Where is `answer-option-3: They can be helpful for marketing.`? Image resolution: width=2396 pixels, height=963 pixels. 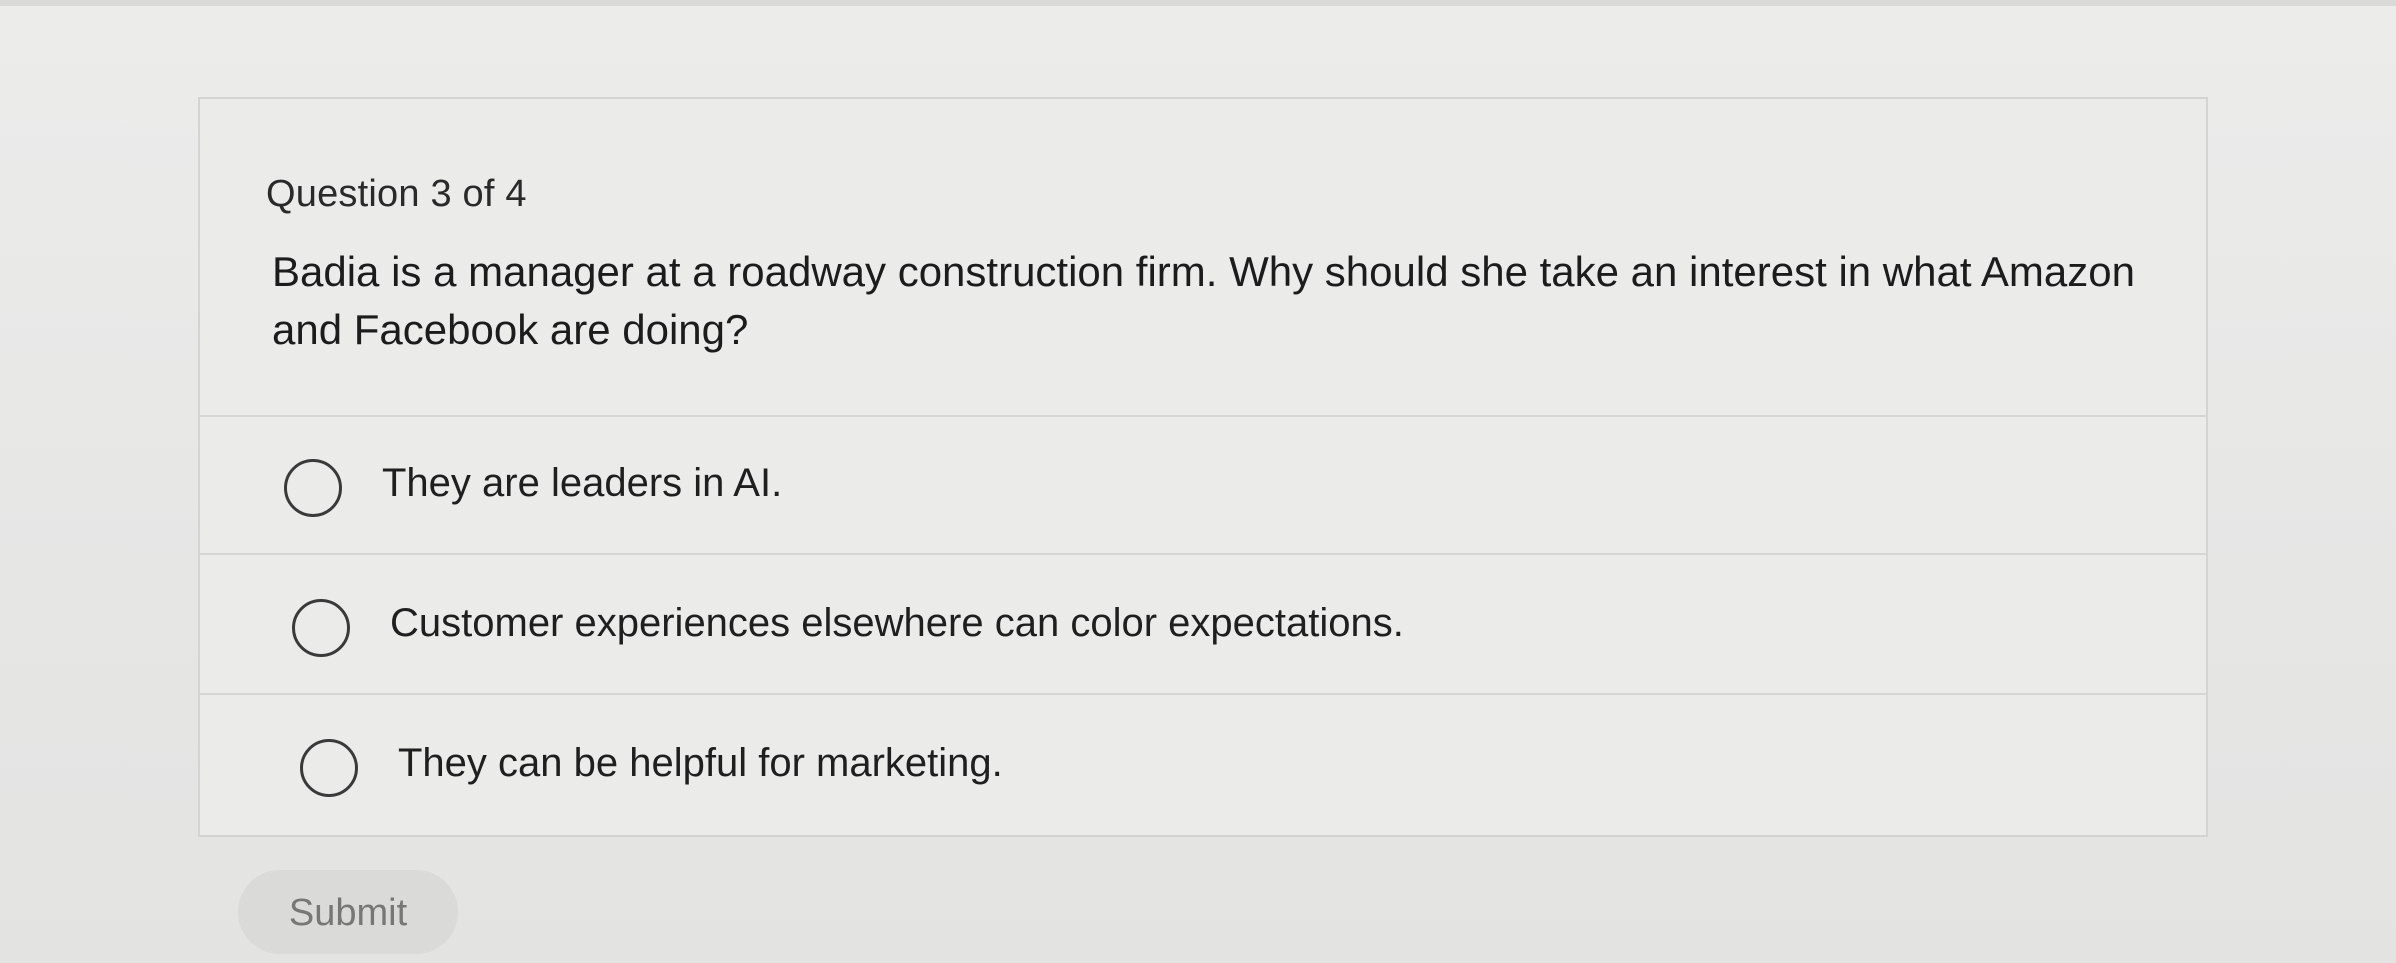 answer-option-3: They can be helpful for marketing. is located at coordinates (1203, 767).